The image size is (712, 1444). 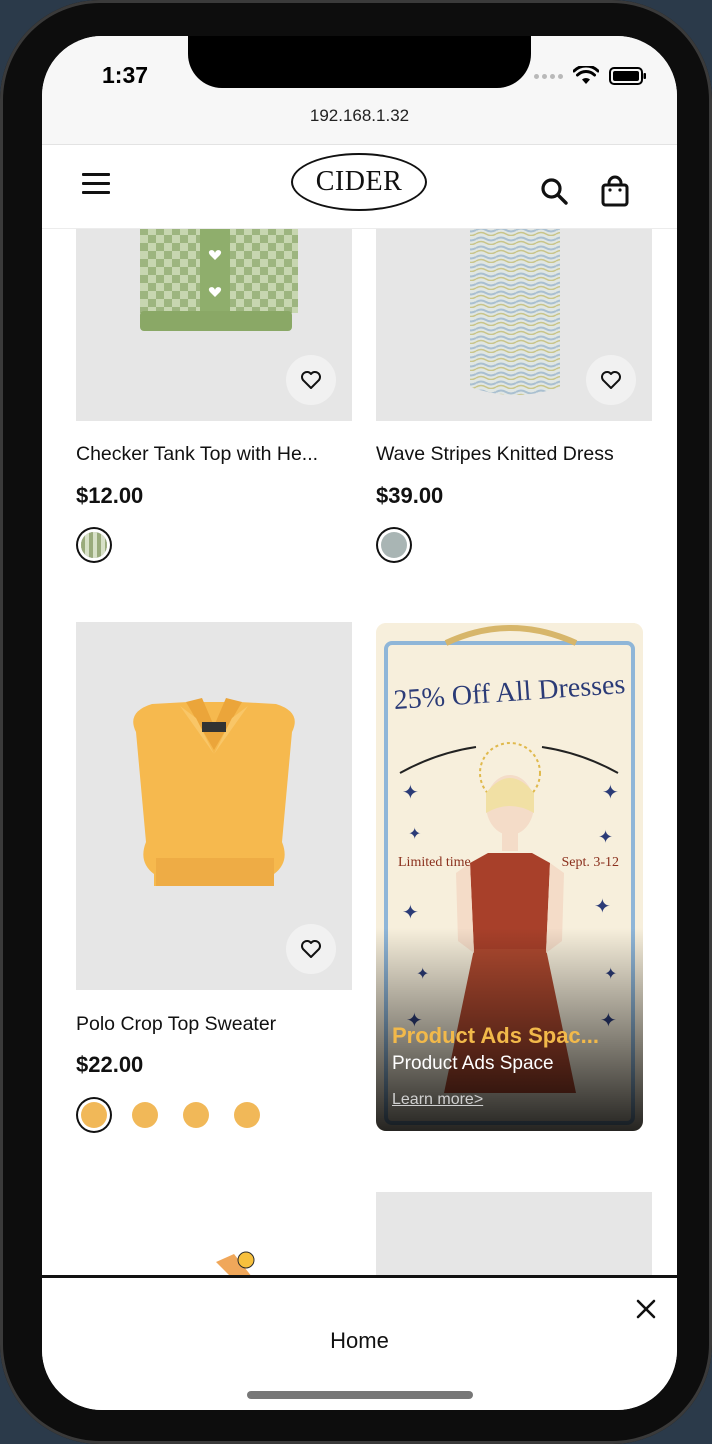 I want to click on signal-icon, so click(x=548, y=76).